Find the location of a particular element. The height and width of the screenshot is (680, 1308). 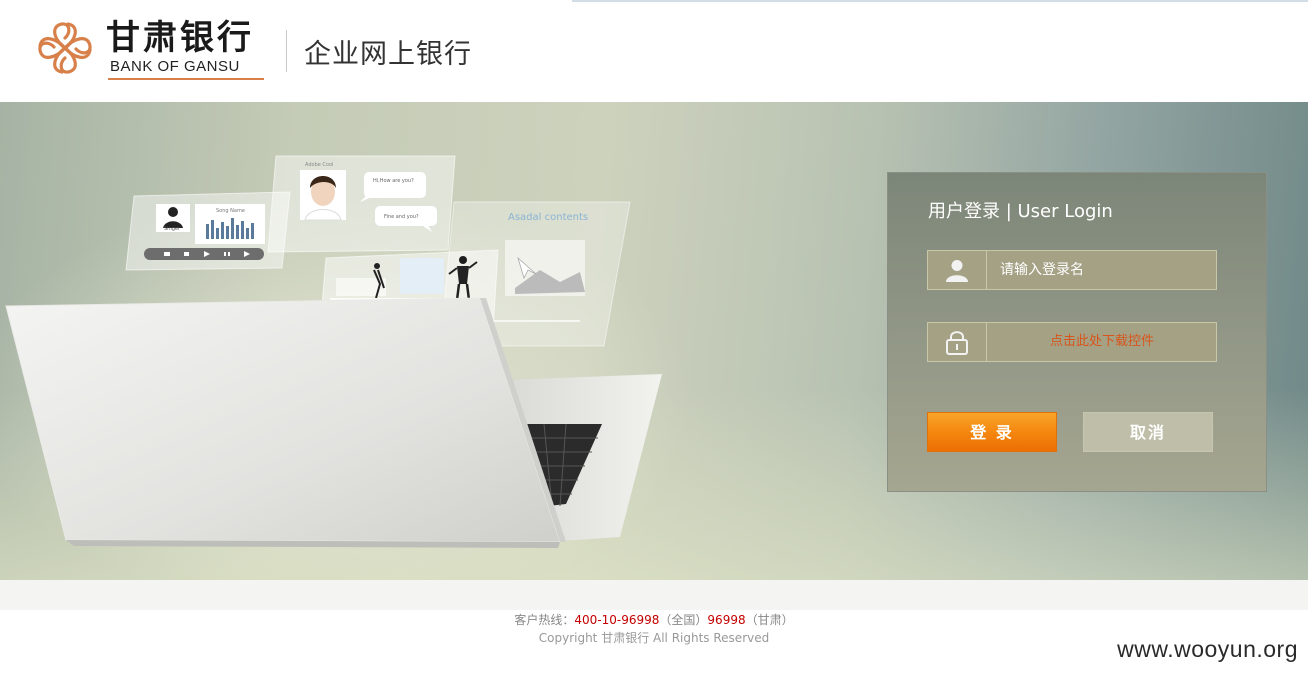

logo-mark-icon is located at coordinates (65, 48).